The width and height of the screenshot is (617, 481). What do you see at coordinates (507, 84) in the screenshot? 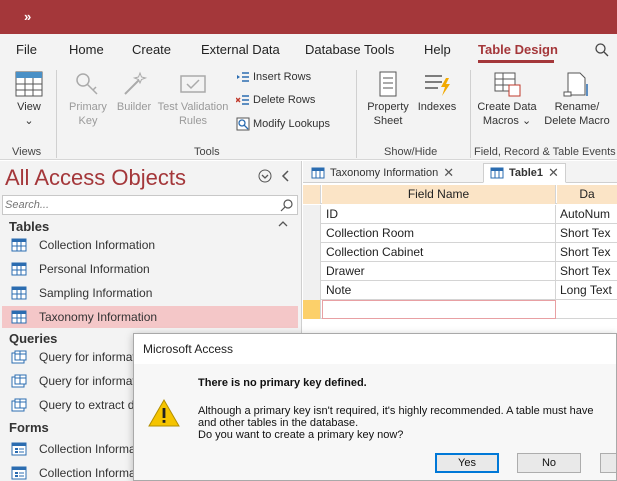
I see `data-macro-icon` at bounding box center [507, 84].